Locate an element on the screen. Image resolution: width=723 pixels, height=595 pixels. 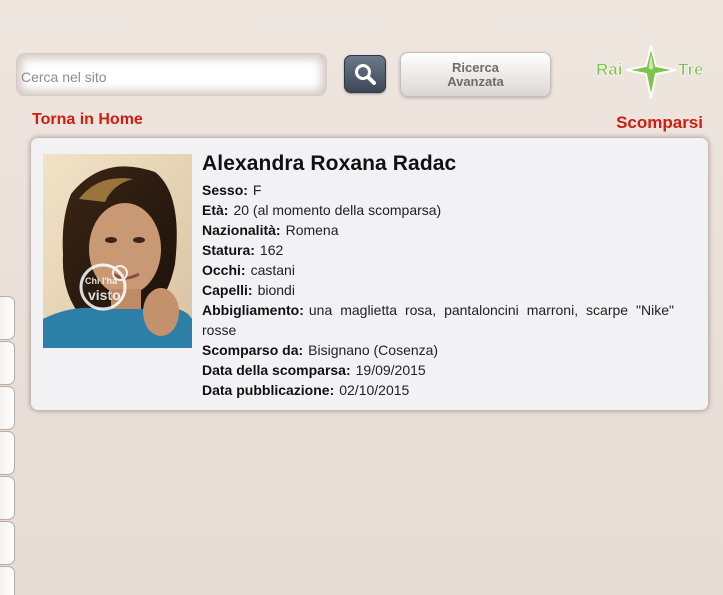
info-row-data-scomparsa: Data della scomparsa: 19/09/2015 is located at coordinates (314, 370).